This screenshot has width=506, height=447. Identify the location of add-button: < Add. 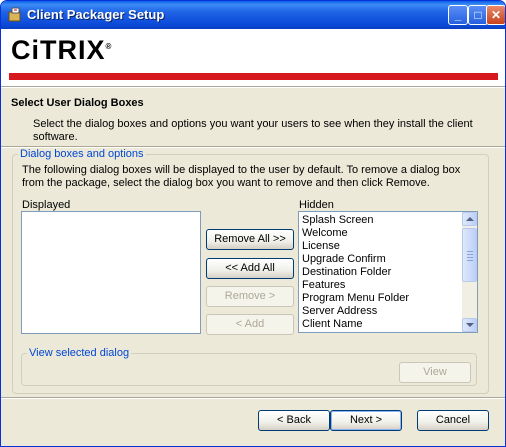
(250, 324).